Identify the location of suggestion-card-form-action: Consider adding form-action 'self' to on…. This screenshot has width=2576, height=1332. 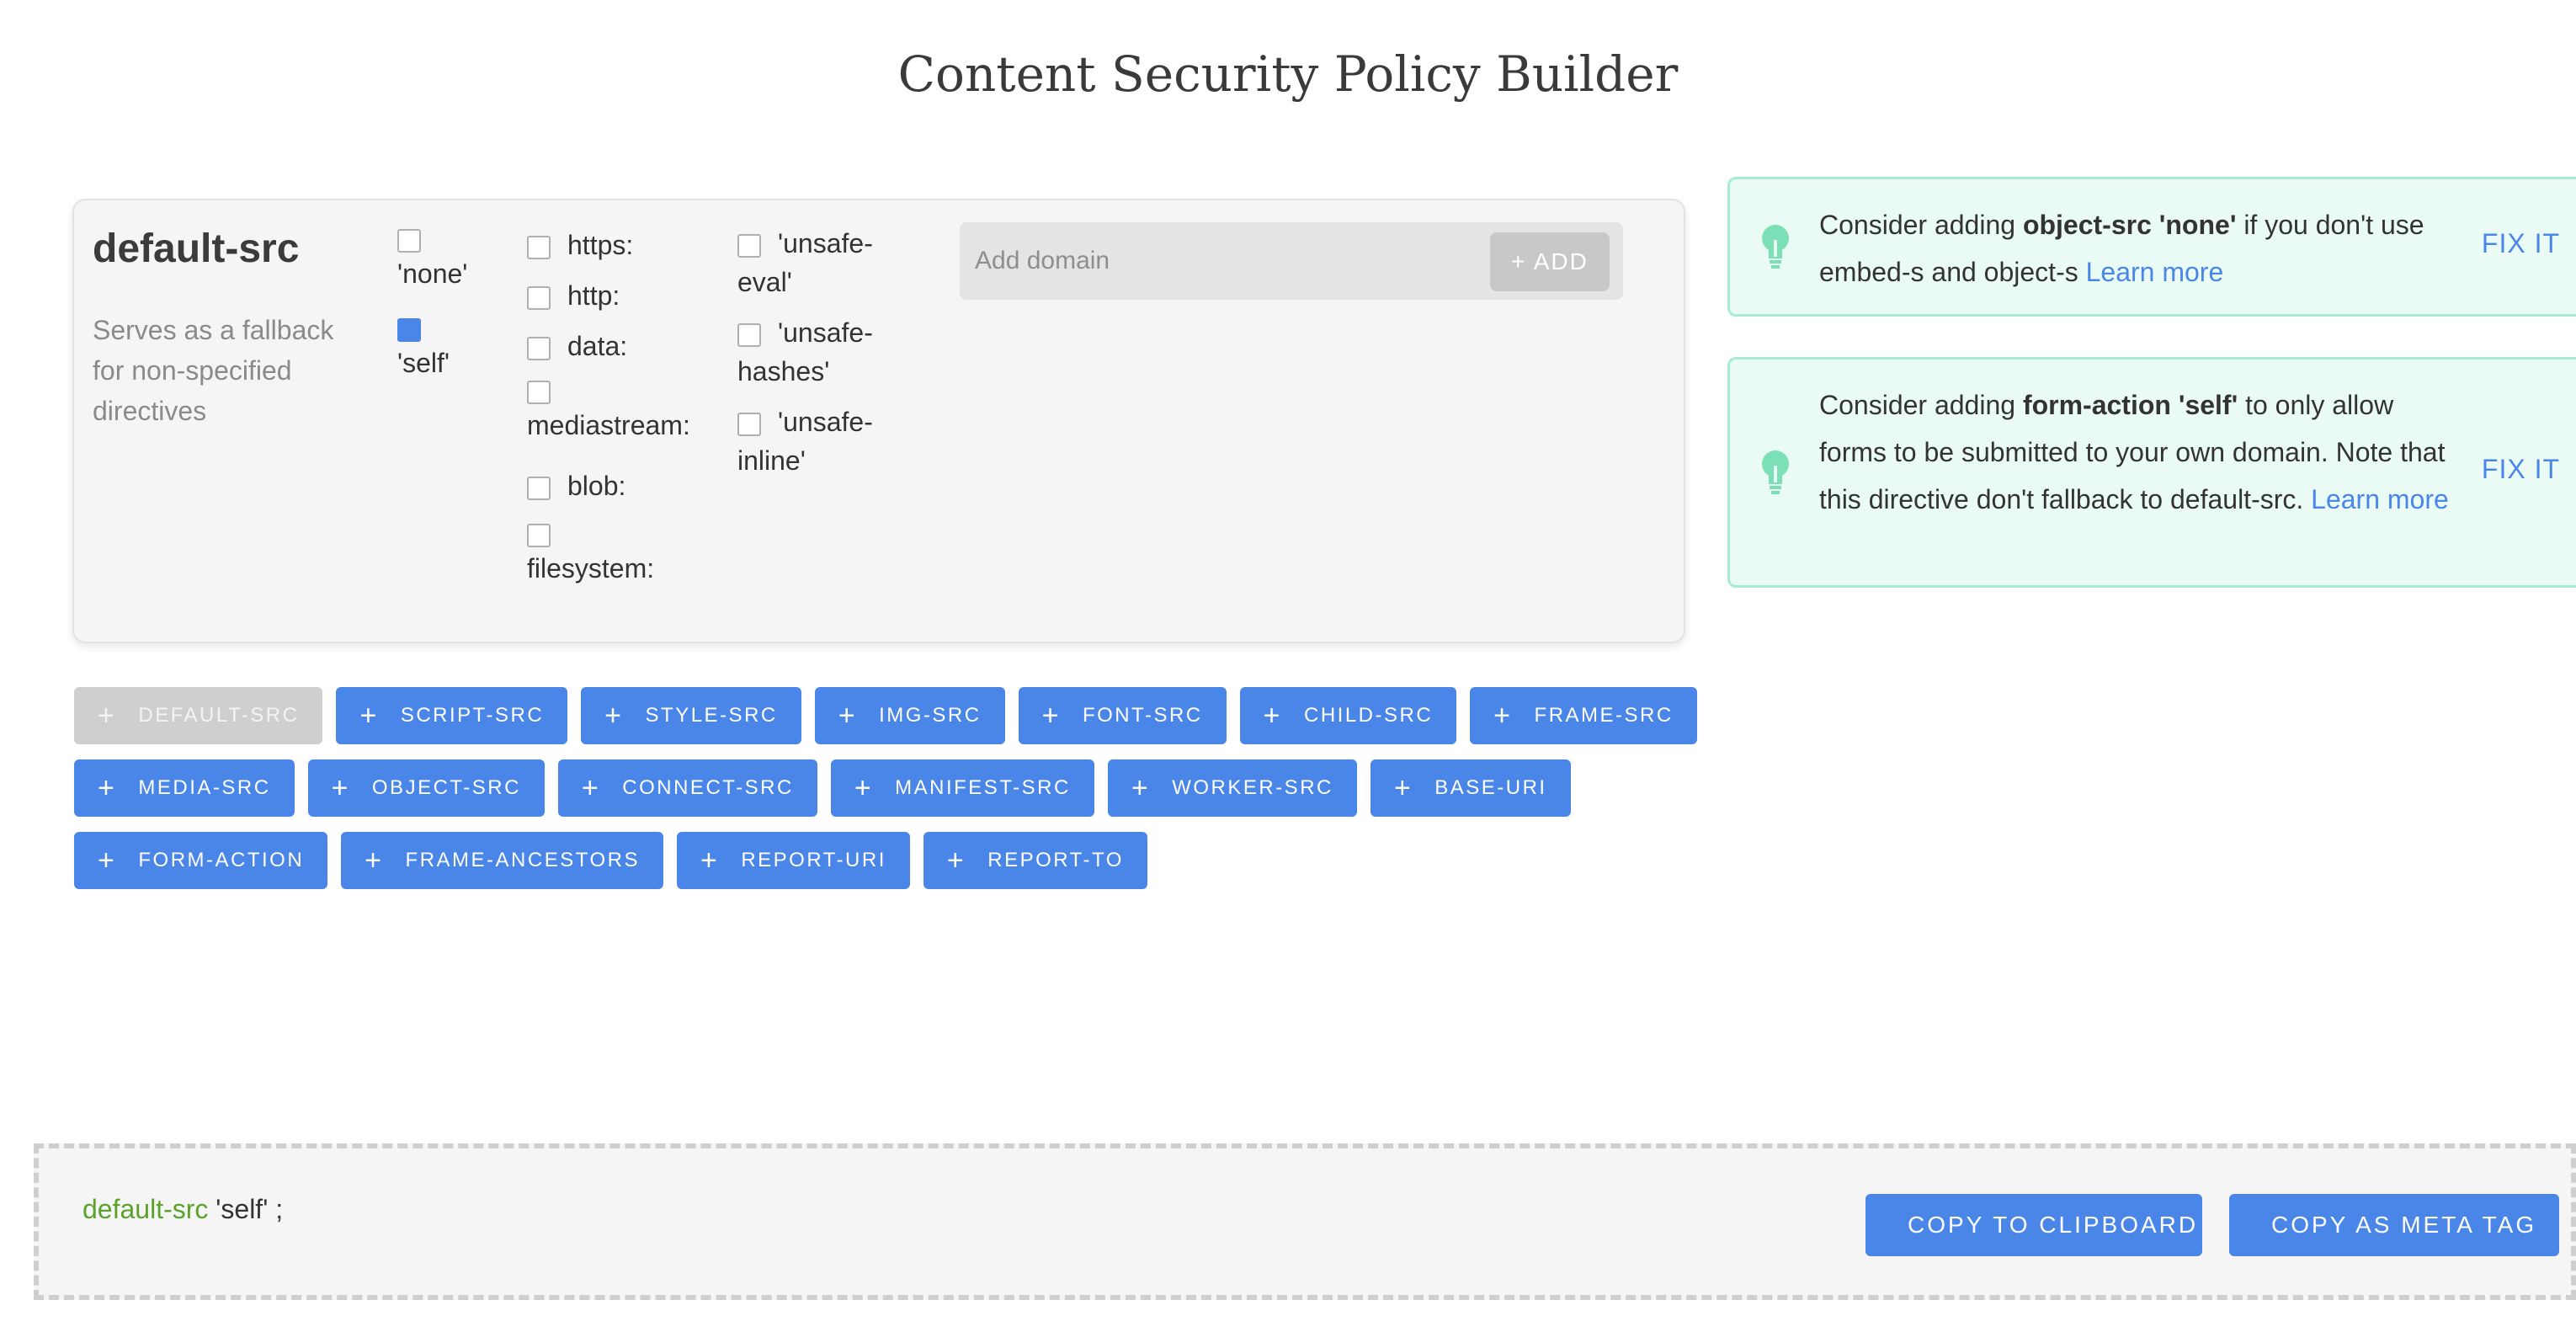
(2151, 472).